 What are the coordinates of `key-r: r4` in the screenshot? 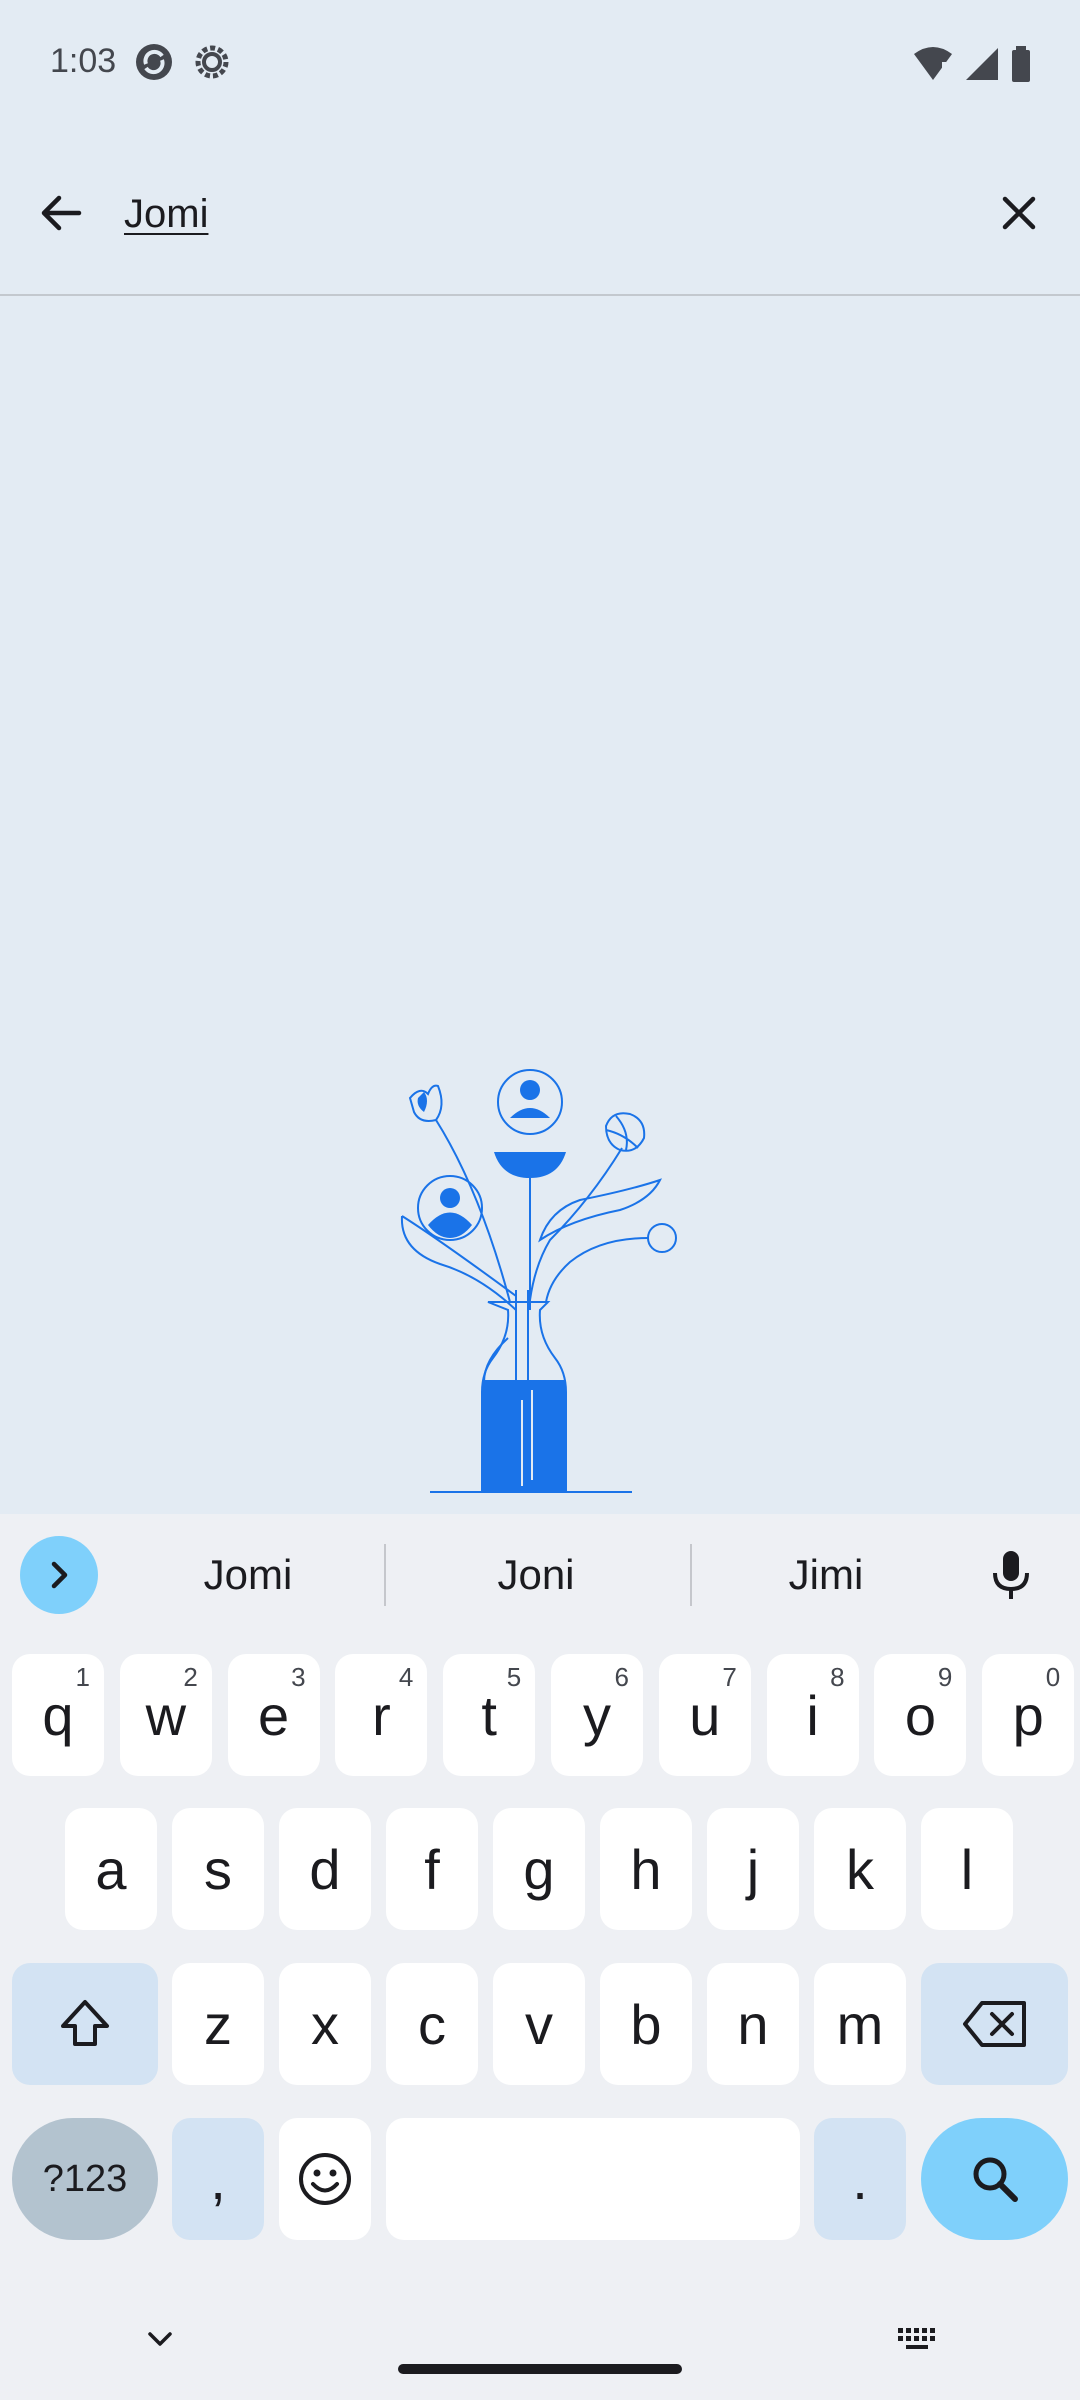 It's located at (381, 1715).